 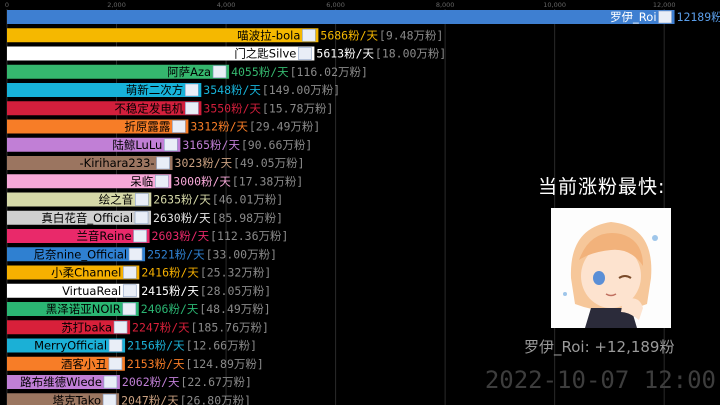 What do you see at coordinates (249, 236) in the screenshot?
I see `bar-total-label: [112.36万粉]` at bounding box center [249, 236].